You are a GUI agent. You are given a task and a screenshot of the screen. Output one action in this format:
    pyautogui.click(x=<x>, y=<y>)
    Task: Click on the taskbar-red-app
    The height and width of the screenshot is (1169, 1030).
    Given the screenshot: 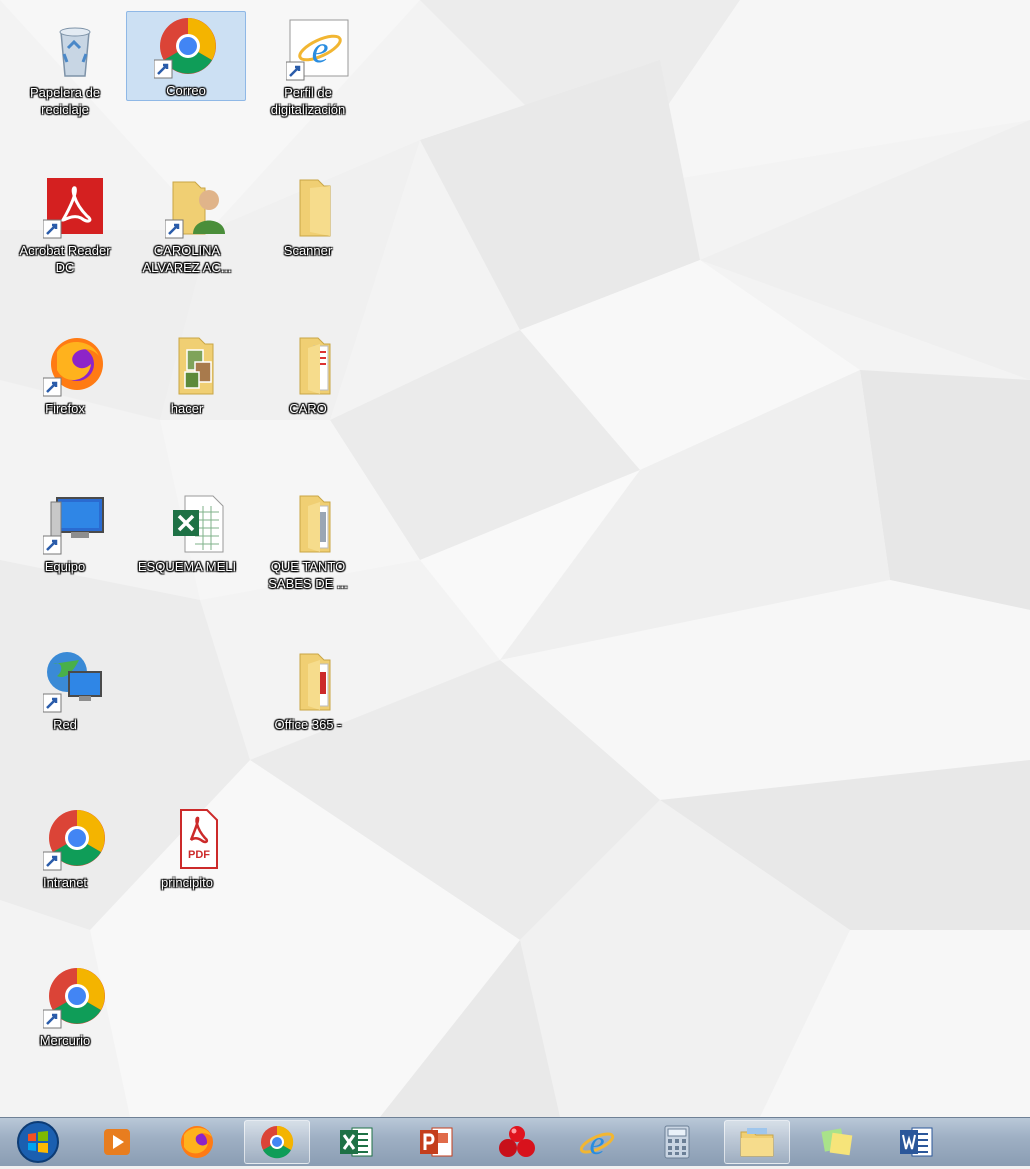 What is the action you would take?
    pyautogui.click(x=517, y=1142)
    